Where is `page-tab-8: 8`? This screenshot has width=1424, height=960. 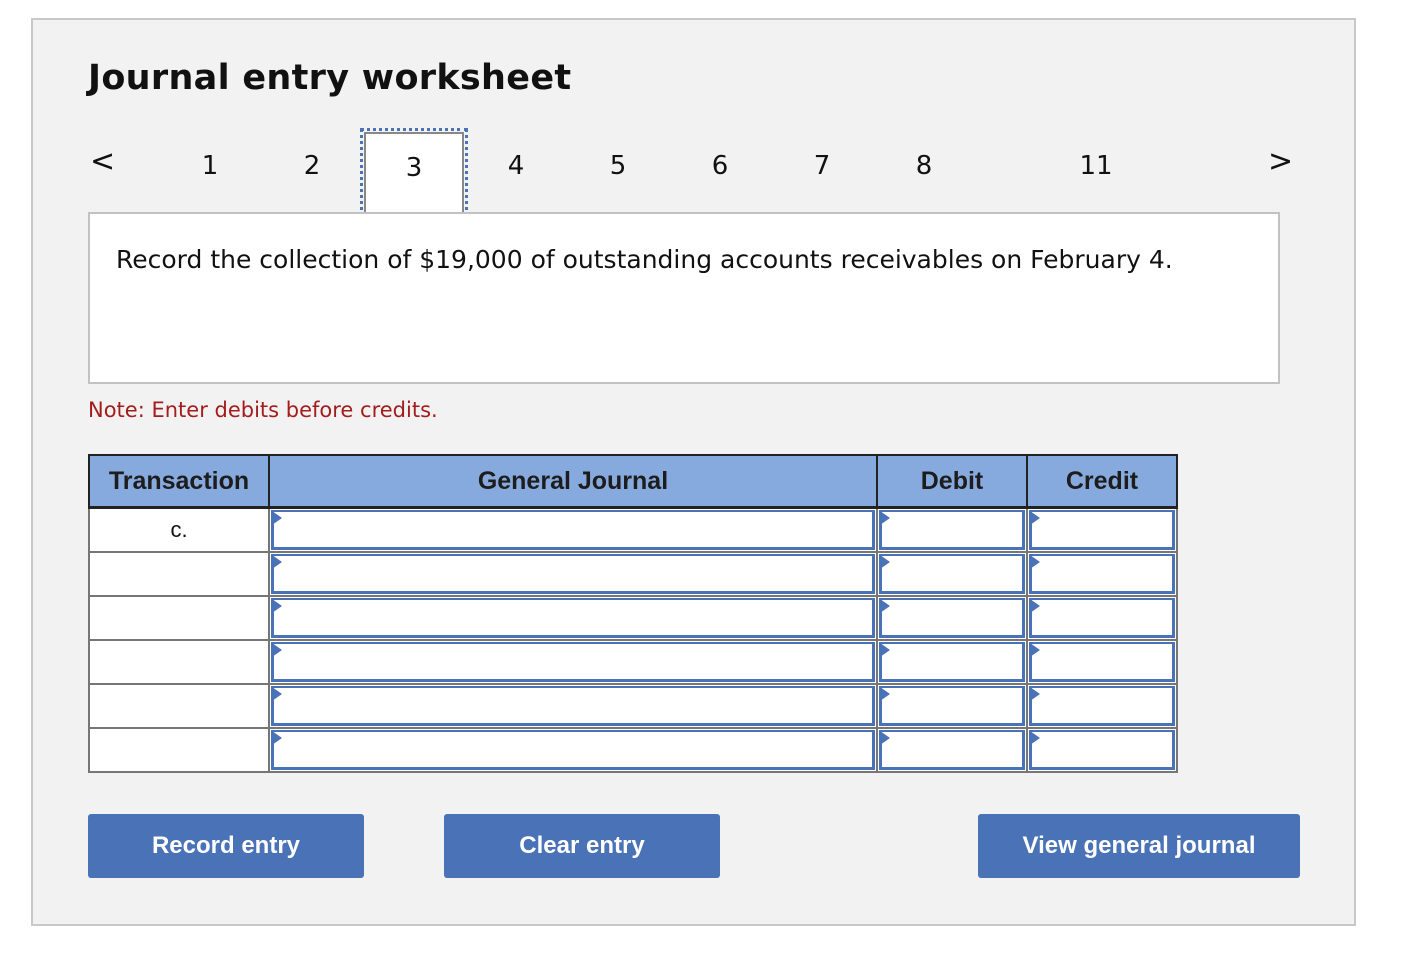
page-tab-8: 8 is located at coordinates (924, 166).